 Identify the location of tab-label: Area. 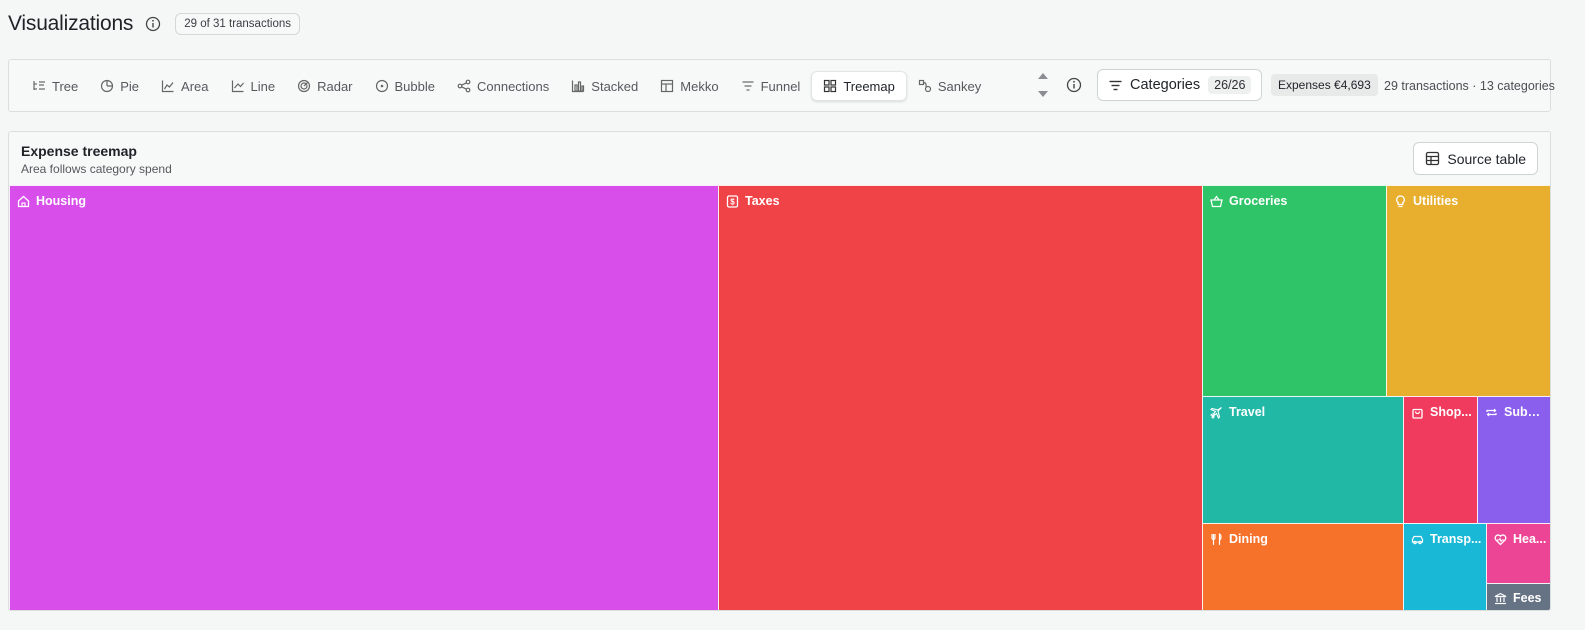
(195, 86).